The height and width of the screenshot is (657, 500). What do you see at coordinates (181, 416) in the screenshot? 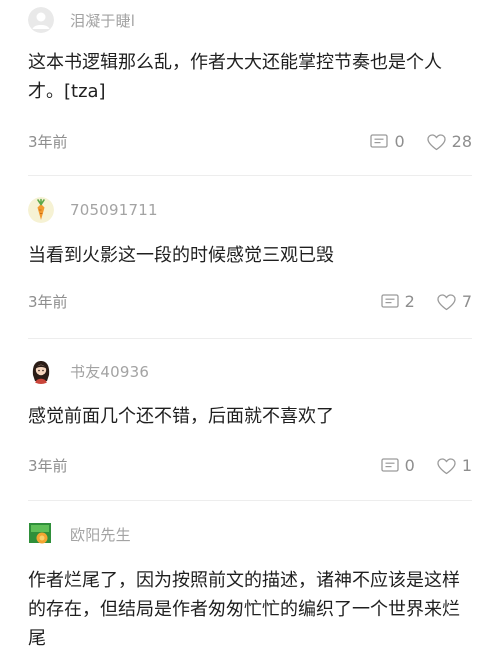
I see `comment-text: 感觉前面几个还不错，后面就不喜欢了` at bounding box center [181, 416].